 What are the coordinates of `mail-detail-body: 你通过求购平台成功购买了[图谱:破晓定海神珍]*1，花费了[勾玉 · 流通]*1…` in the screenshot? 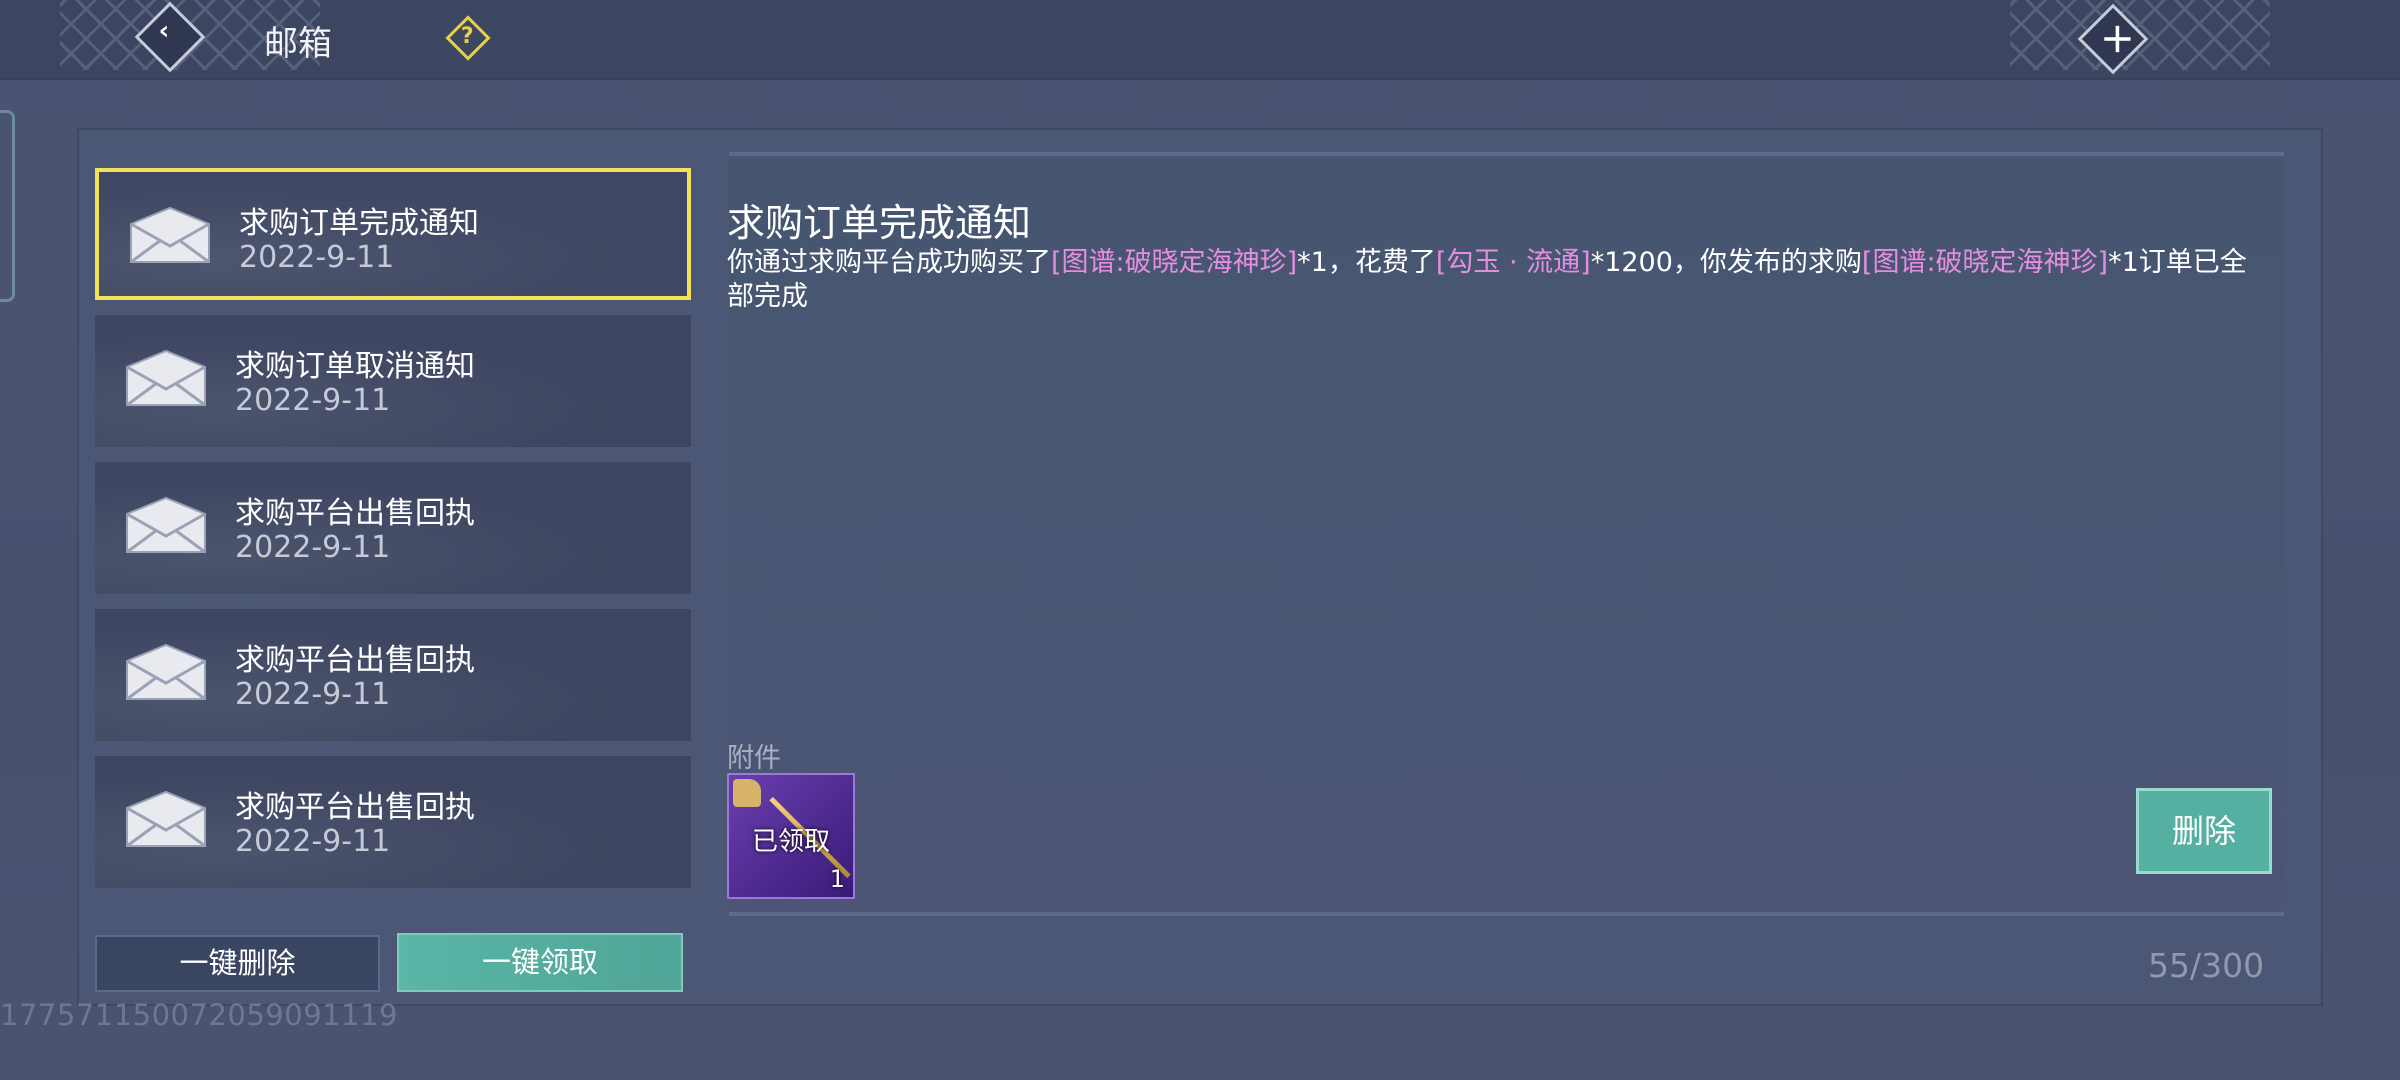 It's located at (1499, 280).